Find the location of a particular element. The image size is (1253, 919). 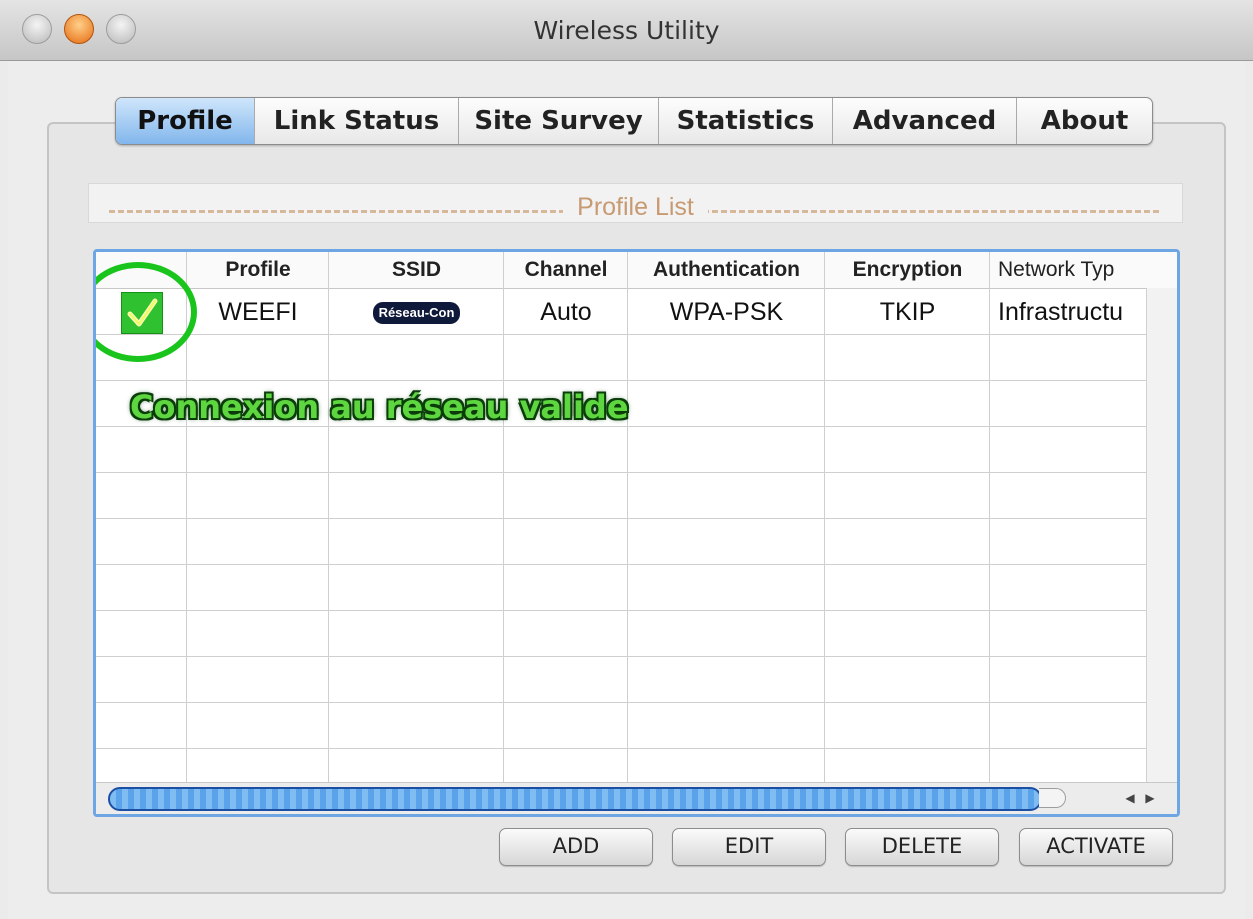

profile-list-title: Profile List is located at coordinates (635, 207).